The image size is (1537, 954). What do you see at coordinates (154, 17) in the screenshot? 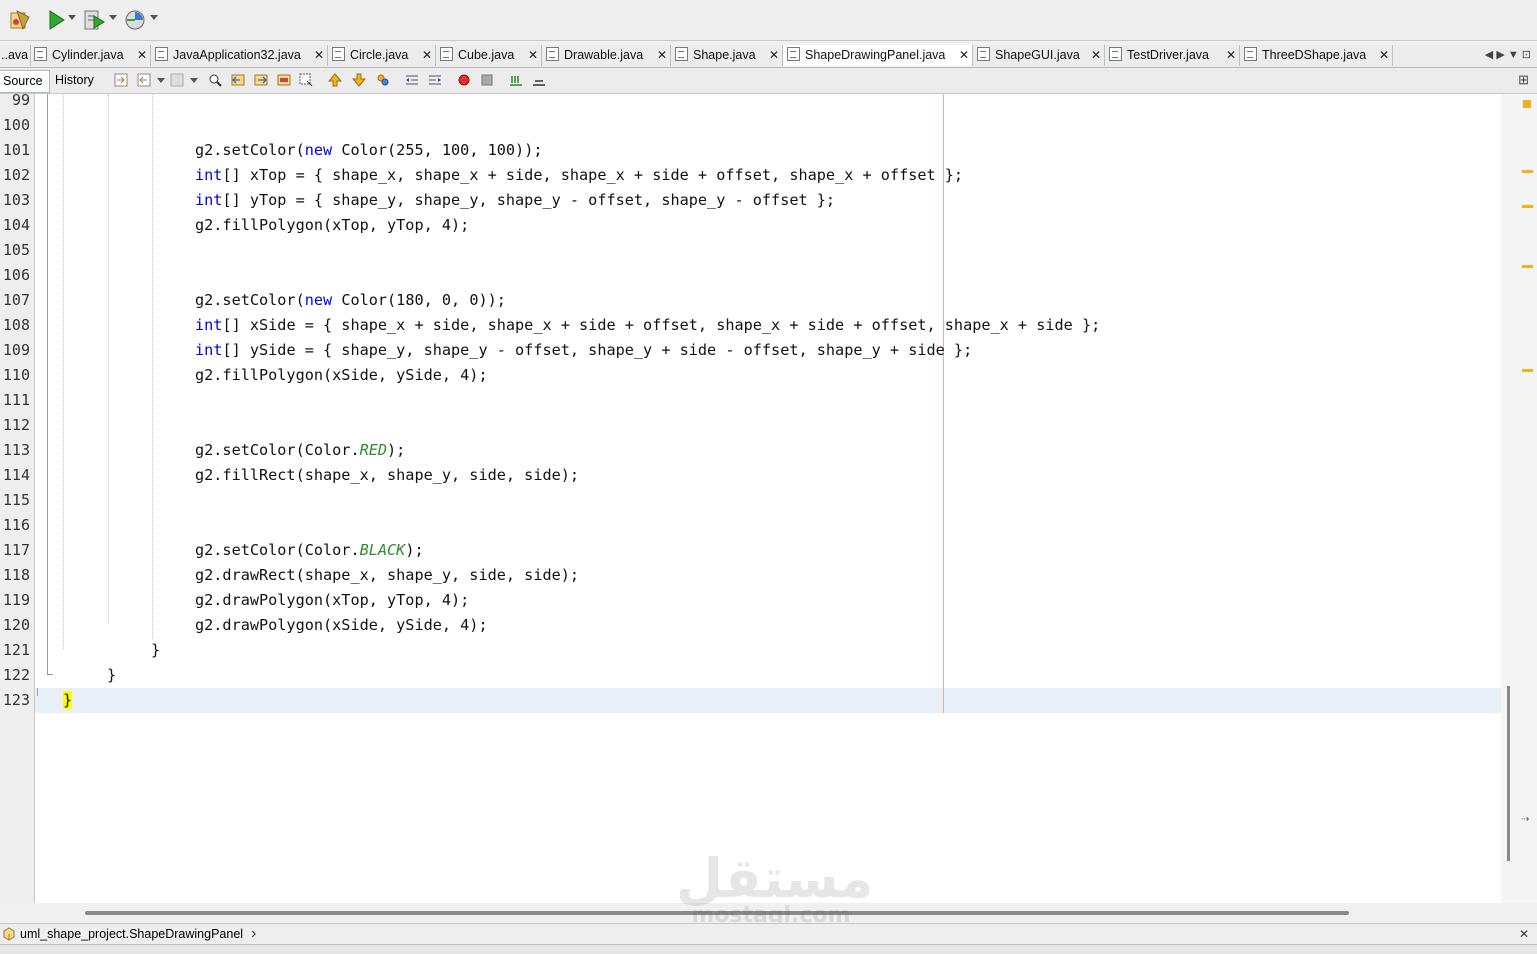
I see `profile-dropdown-icon` at bounding box center [154, 17].